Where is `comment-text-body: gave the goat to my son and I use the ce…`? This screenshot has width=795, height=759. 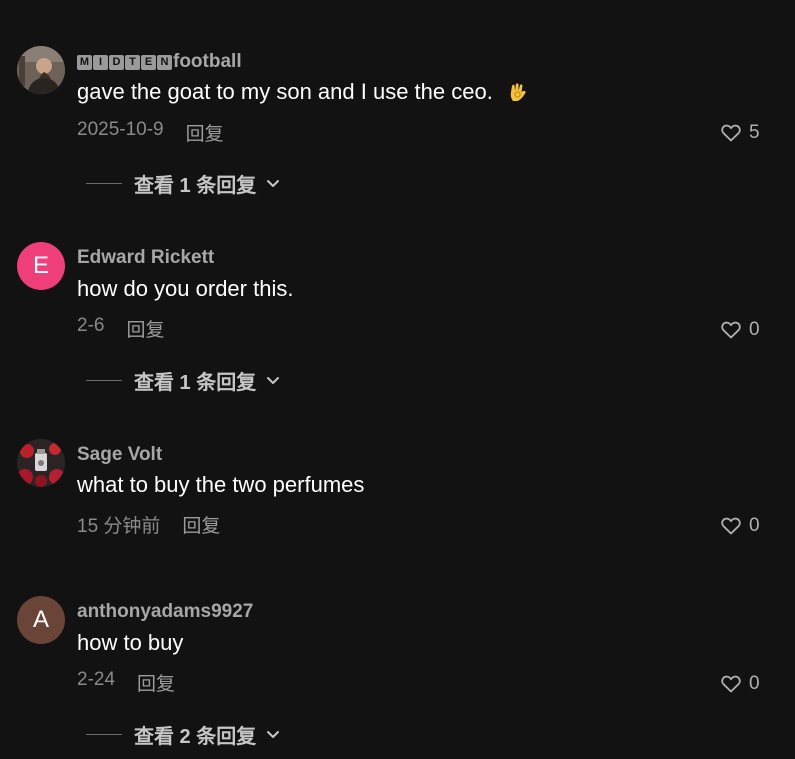 comment-text-body: gave the goat to my son and I use the ce… is located at coordinates (285, 91).